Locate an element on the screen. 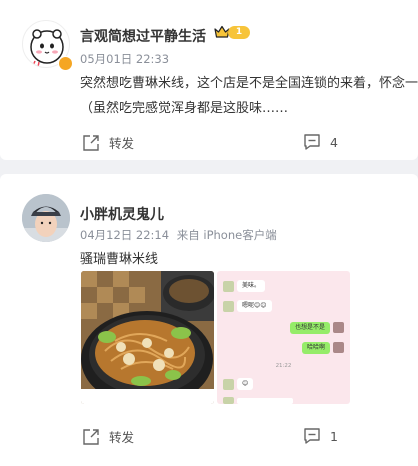 The height and width of the screenshot is (466, 418). post-text: 突然想吃曹琳米线，这个店是不是全国连锁的来着，怀念一下 is located at coordinates (249, 83).